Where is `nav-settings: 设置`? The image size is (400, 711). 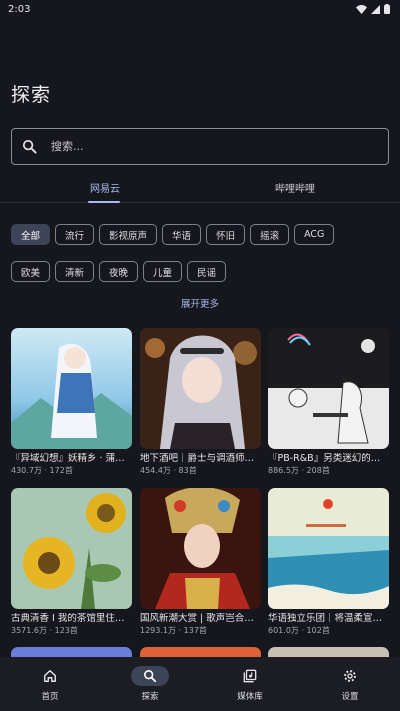 nav-settings: 设置 is located at coordinates (350, 684).